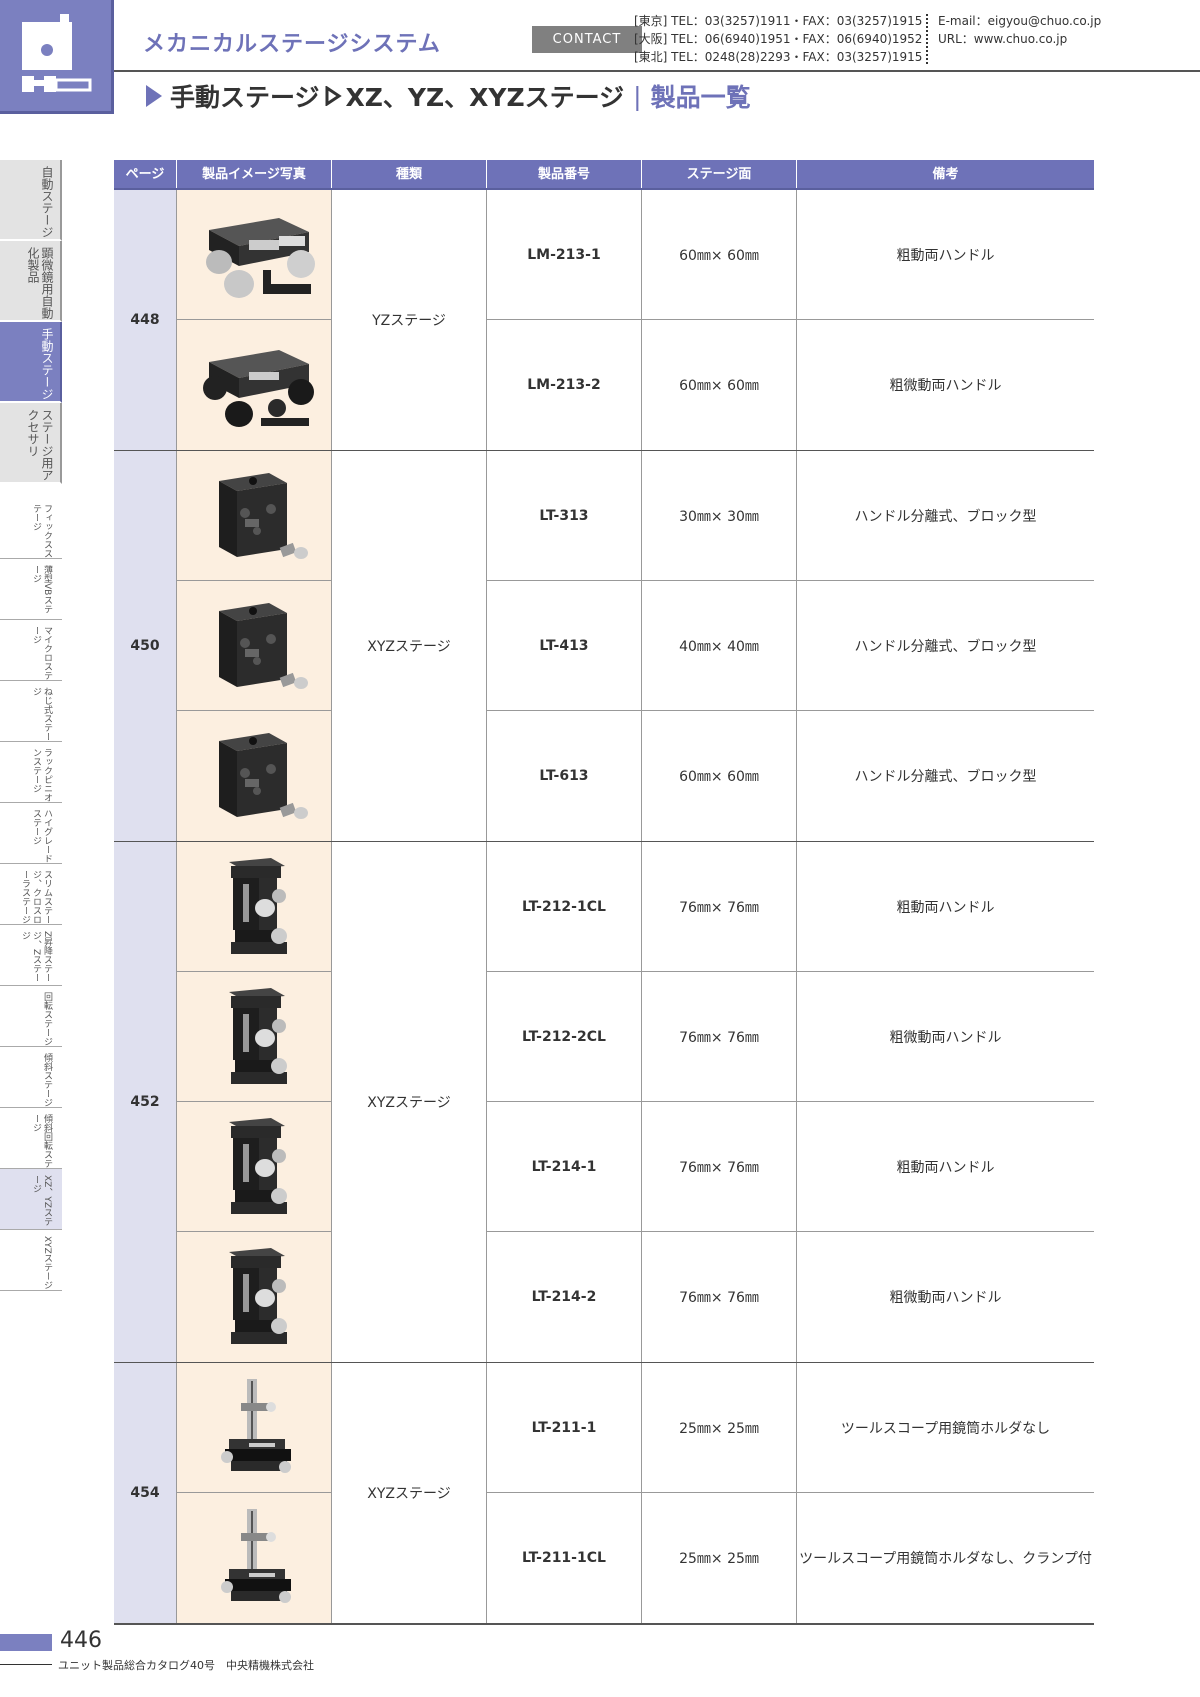 The height and width of the screenshot is (1697, 1200). What do you see at coordinates (790, 907) in the screenshot?
I see `table-row: LT-212-1CL 76㎜× 76㎜ 粗動両ハンドル` at bounding box center [790, 907].